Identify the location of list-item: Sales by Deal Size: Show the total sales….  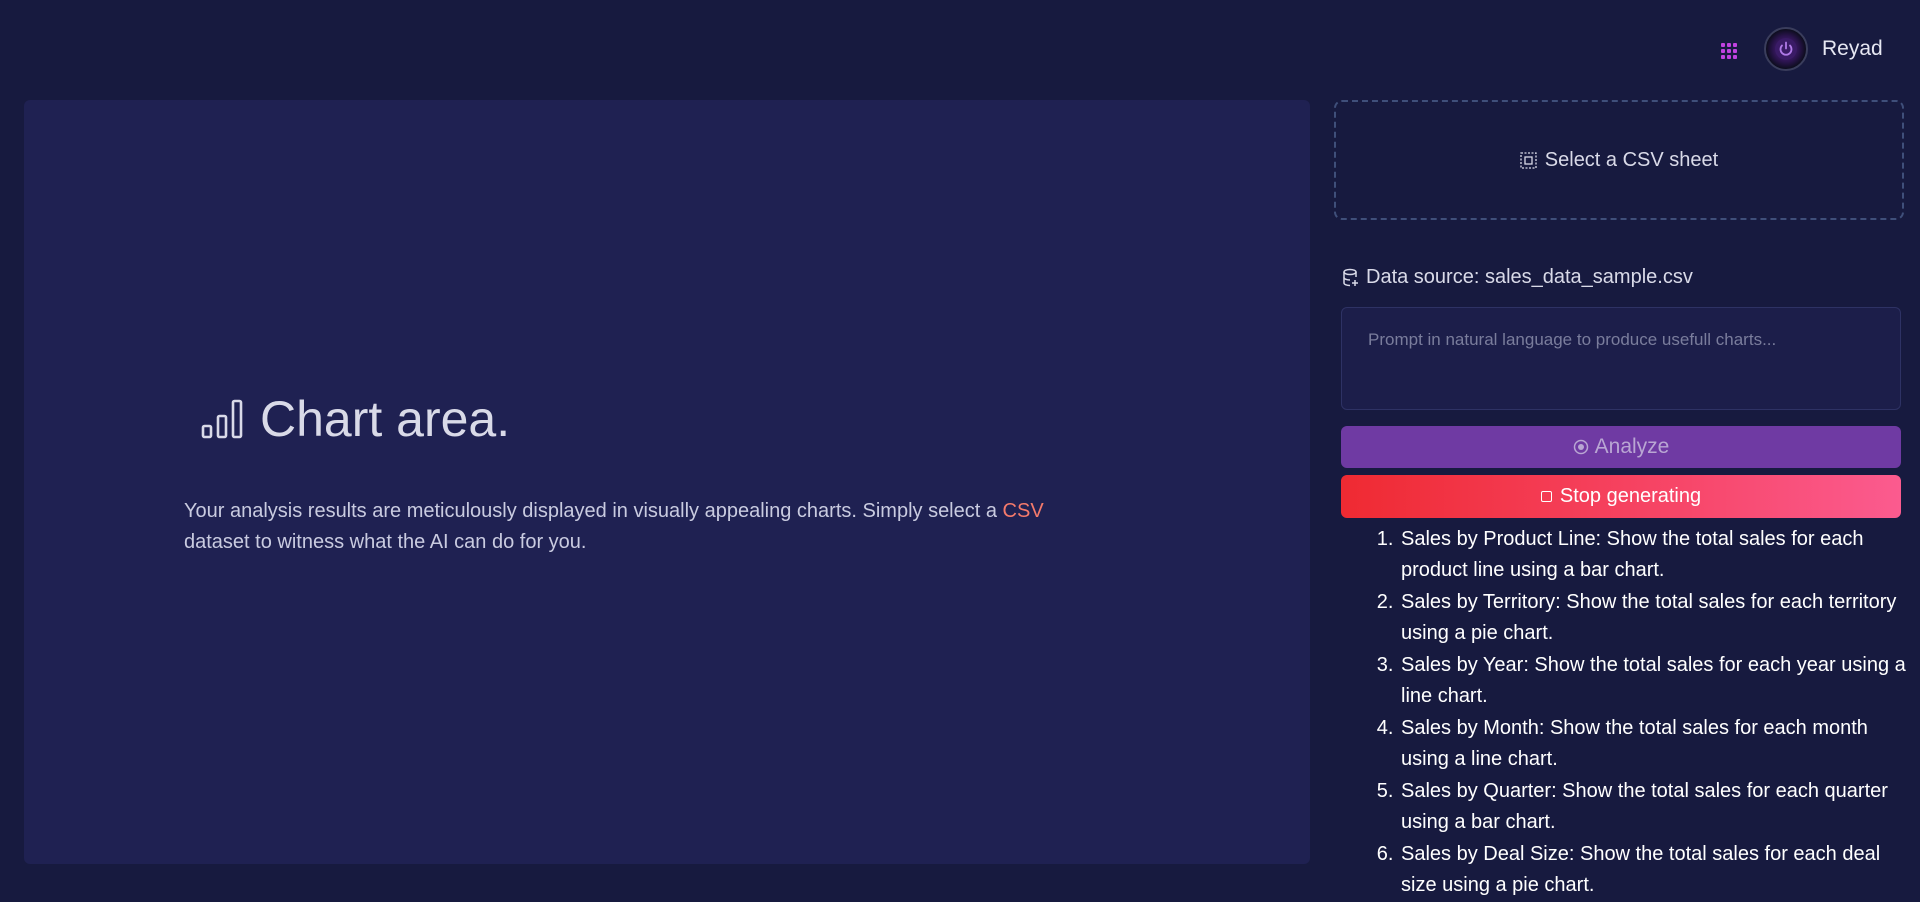
(1652, 870).